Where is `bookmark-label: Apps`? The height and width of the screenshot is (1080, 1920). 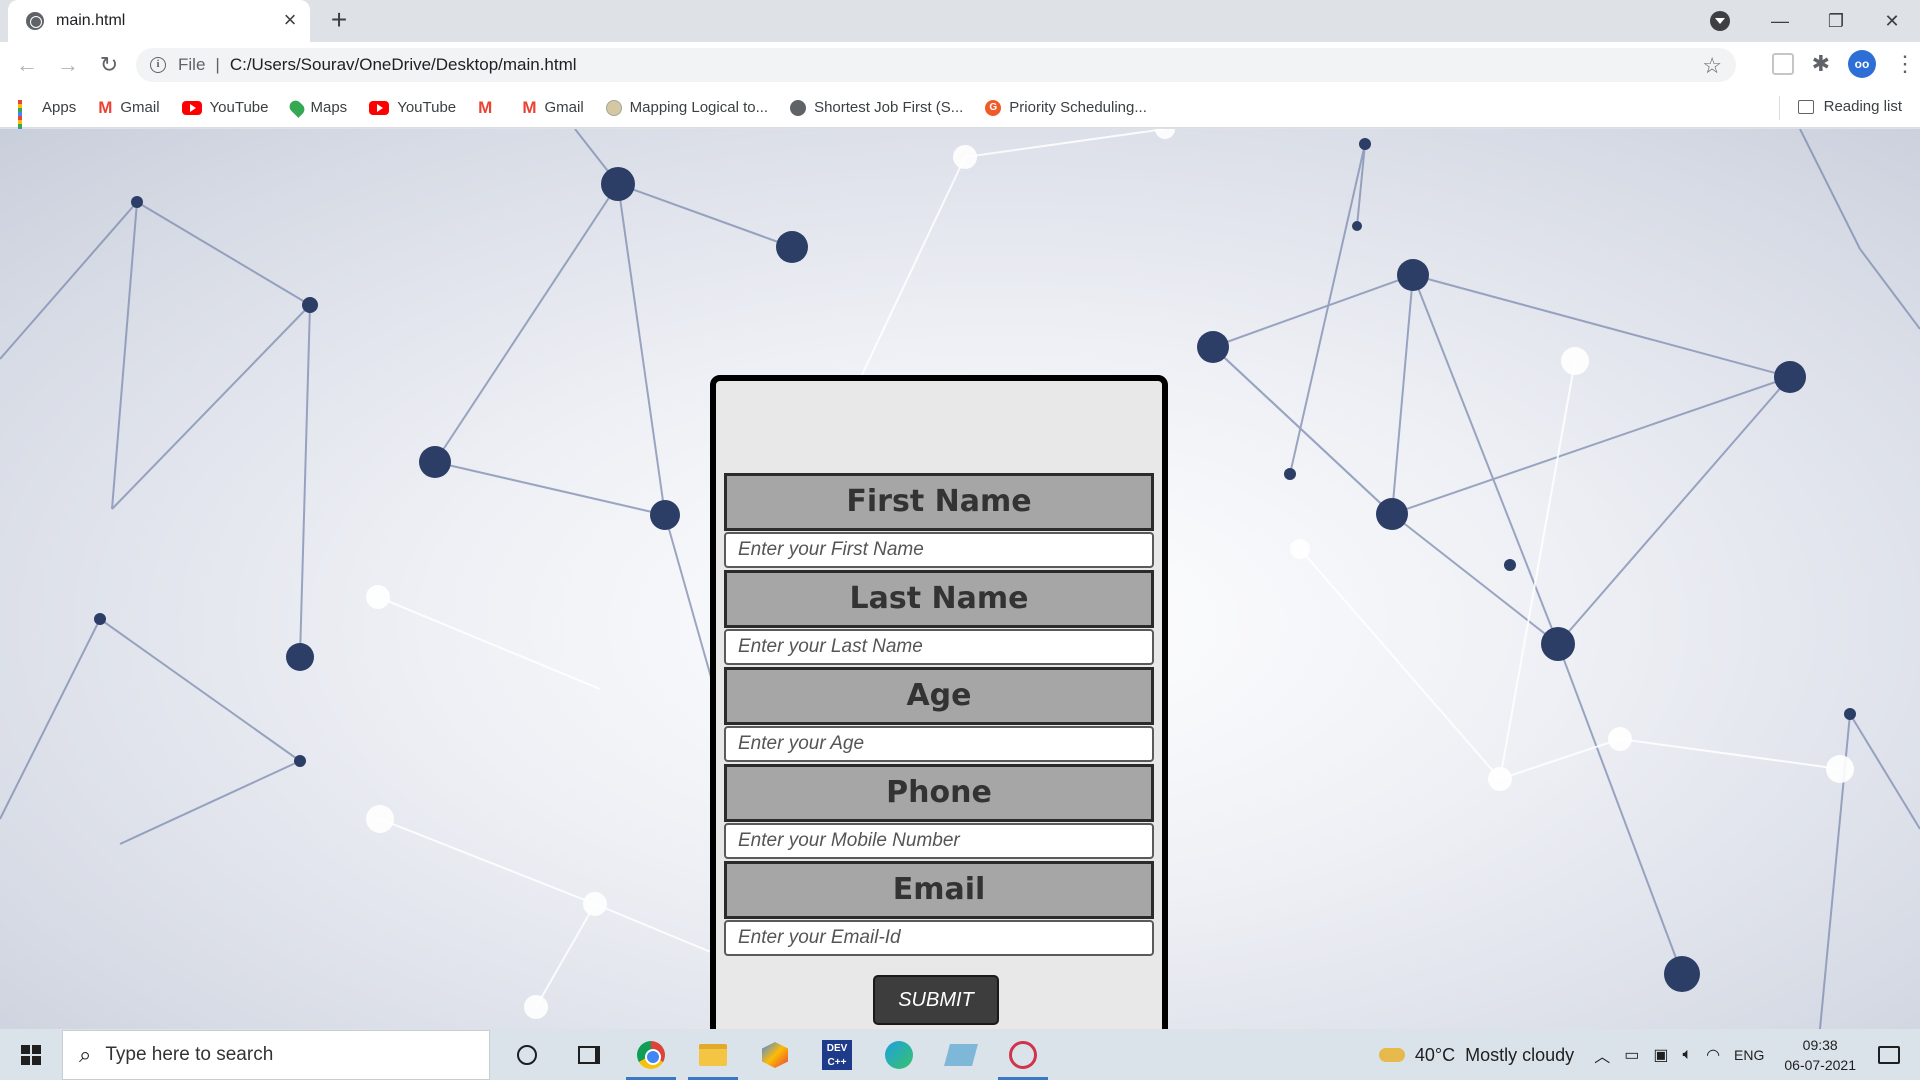 bookmark-label: Apps is located at coordinates (59, 107).